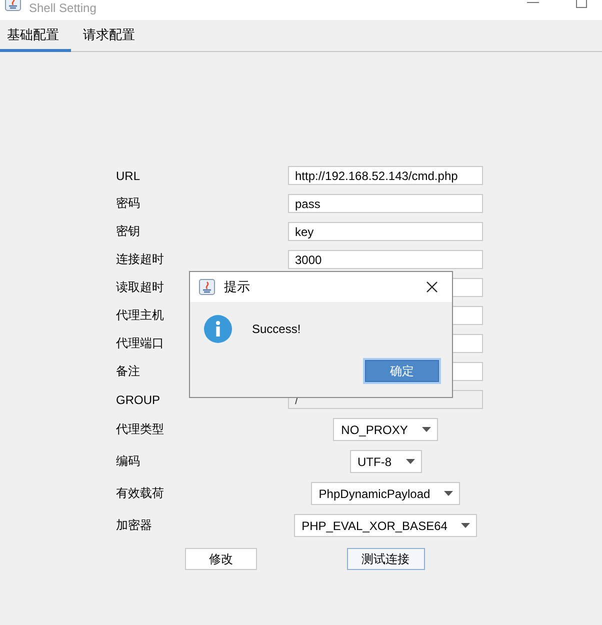  Describe the element at coordinates (128, 231) in the screenshot. I see `field-label: 密钥` at that location.